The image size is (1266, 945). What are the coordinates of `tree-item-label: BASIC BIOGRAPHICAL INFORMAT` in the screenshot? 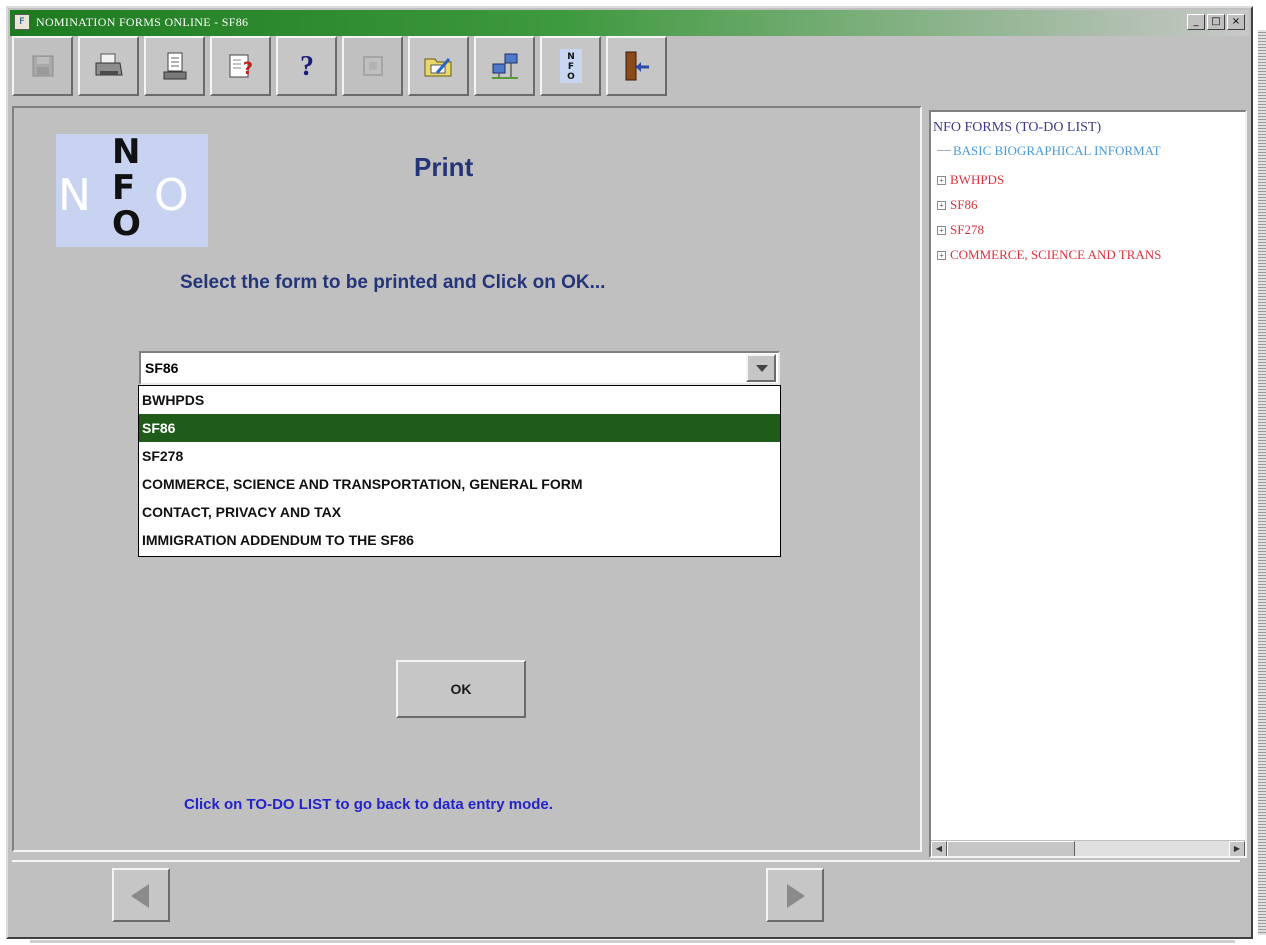 It's located at (1057, 150).